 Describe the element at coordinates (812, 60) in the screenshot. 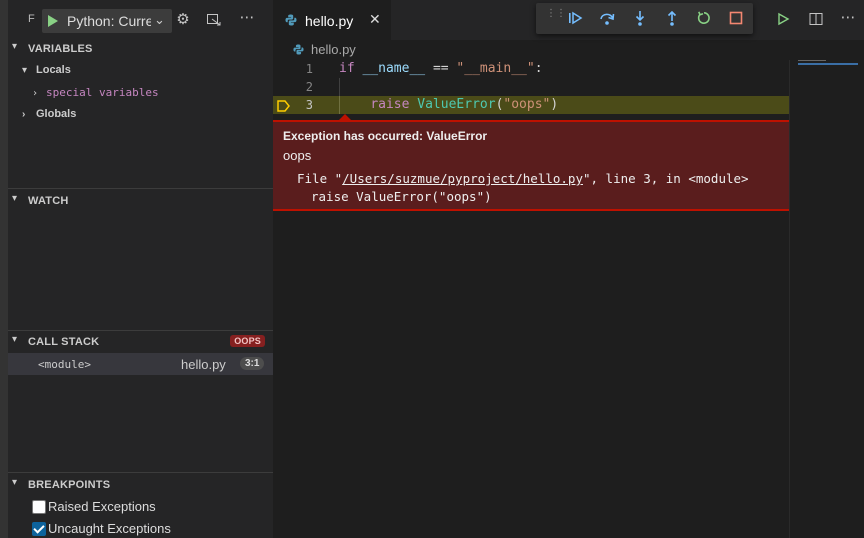

I see `minimap-code` at that location.